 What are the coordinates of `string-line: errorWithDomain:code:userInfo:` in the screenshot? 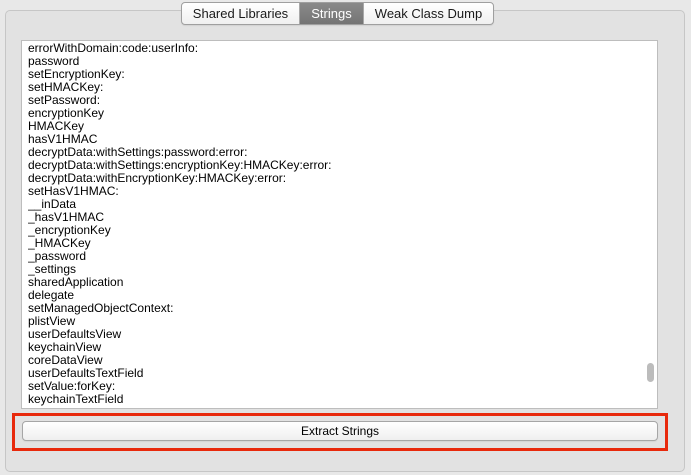 It's located at (113, 48).